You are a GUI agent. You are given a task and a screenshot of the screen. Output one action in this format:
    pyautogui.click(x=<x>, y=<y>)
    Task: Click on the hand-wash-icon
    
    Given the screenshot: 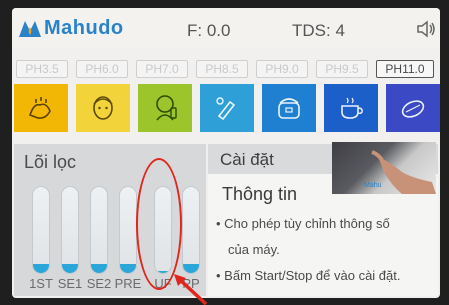 What is the action you would take?
    pyautogui.click(x=39, y=108)
    